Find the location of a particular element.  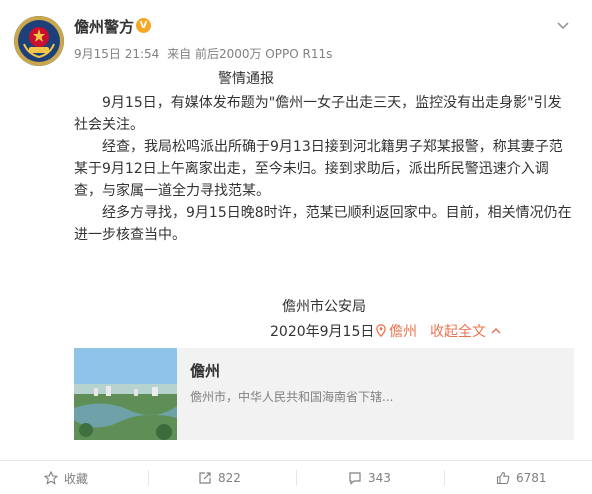

comment-icon is located at coordinates (355, 478).